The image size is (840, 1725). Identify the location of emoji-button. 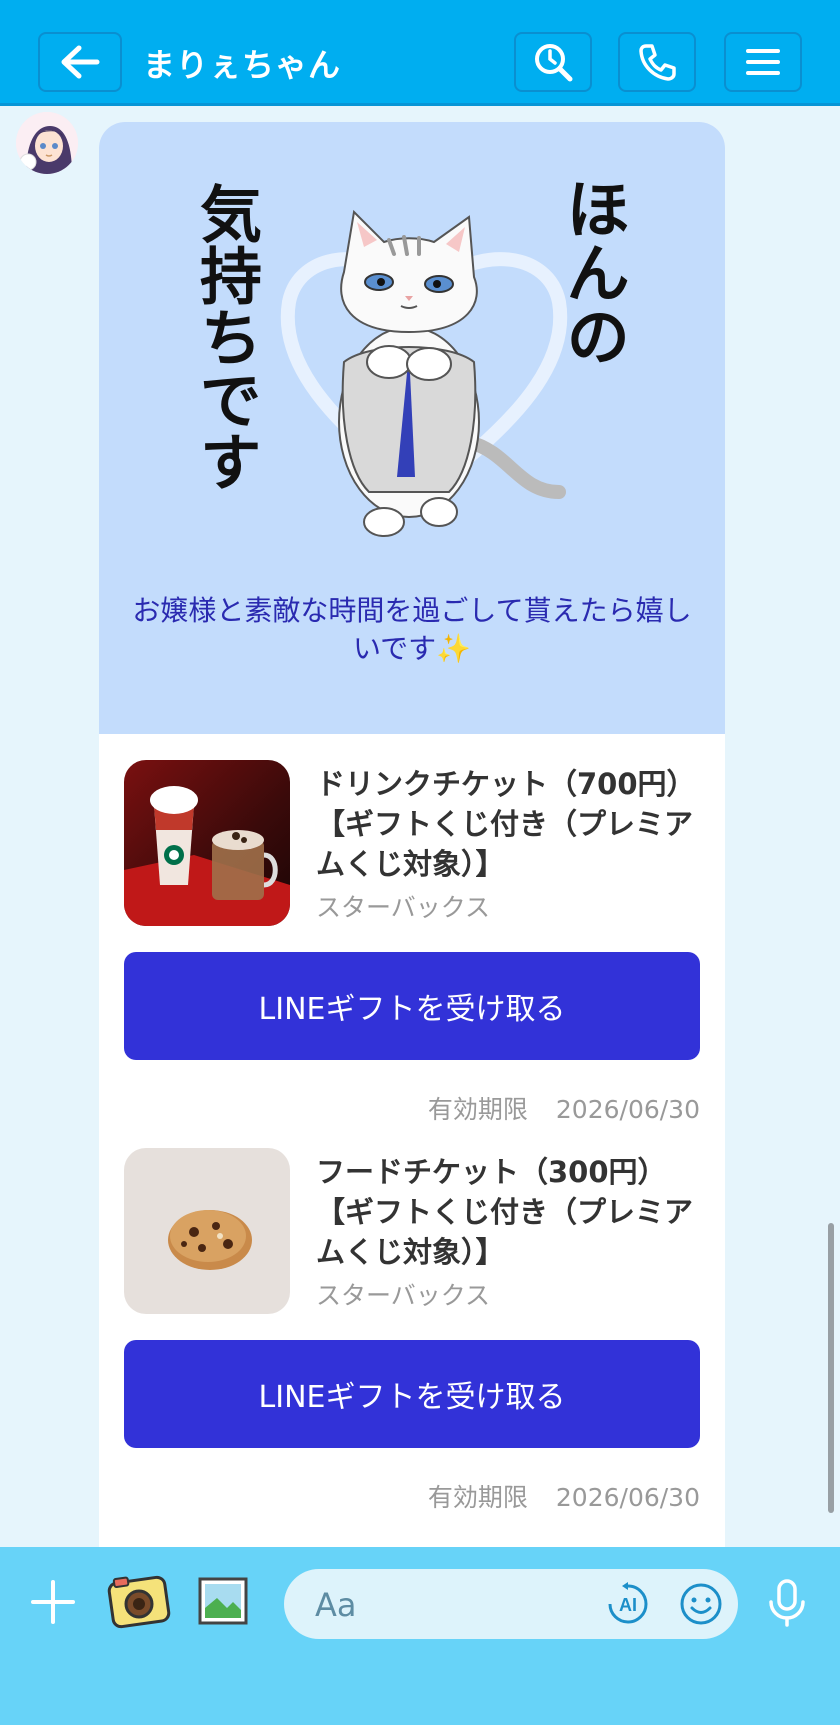
(701, 1604).